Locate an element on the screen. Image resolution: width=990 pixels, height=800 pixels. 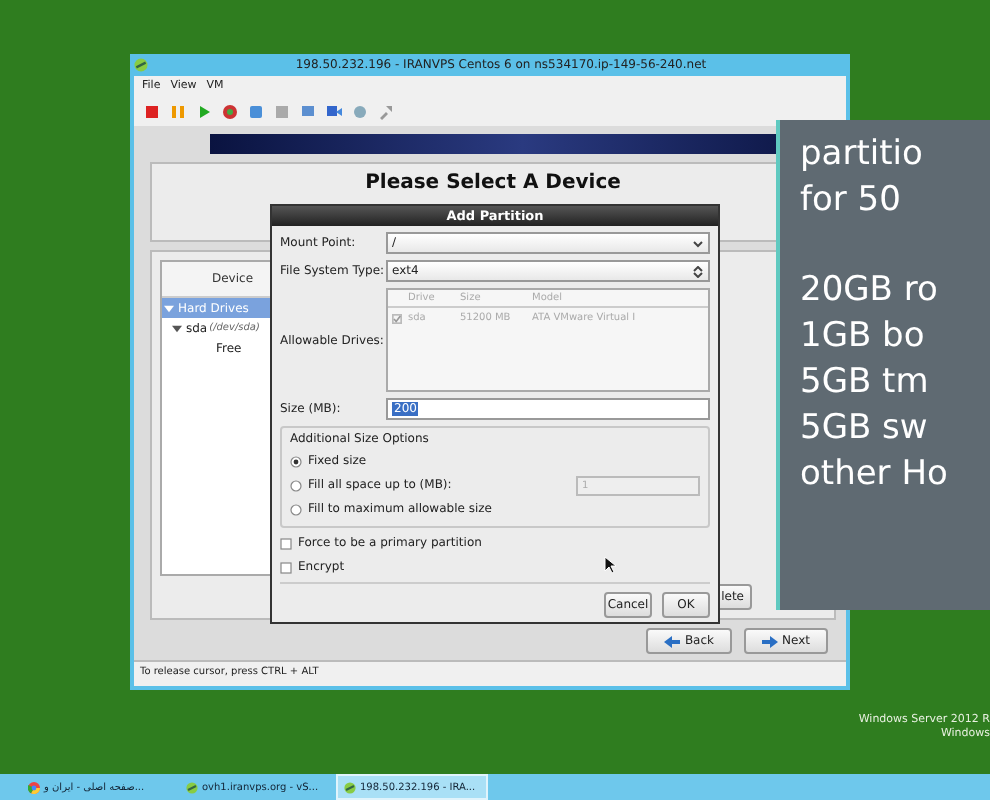
overlay-text: 5GB tm is located at coordinates (864, 383).